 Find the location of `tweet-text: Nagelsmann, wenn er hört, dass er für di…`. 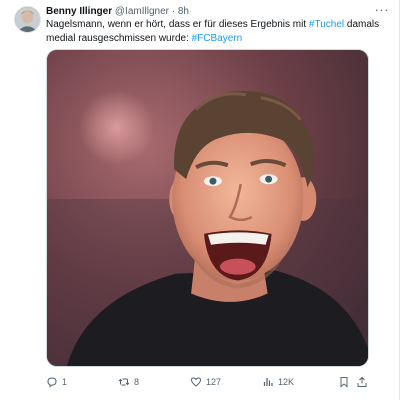

tweet-text: Nagelsmann, wenn er hört, dass er für di… is located at coordinates (215, 32).